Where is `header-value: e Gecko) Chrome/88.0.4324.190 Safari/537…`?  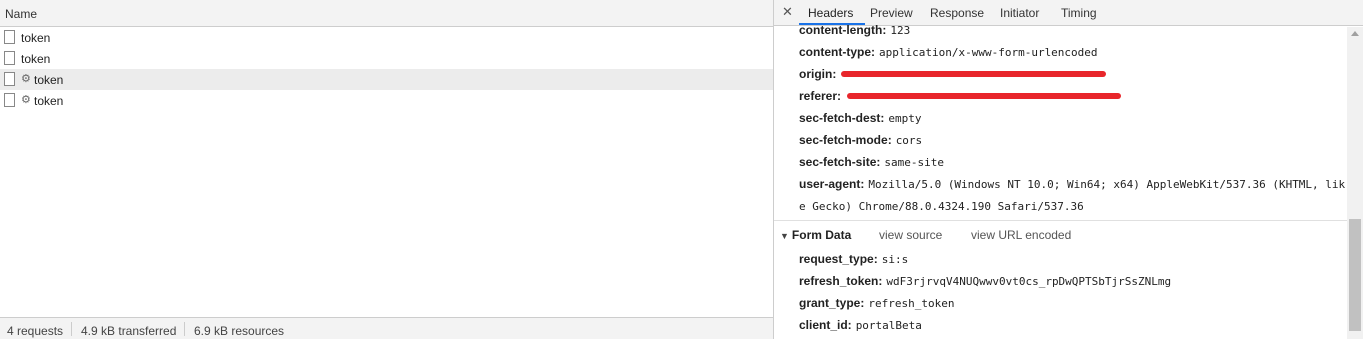
header-value: e Gecko) Chrome/88.0.4324.190 Safari/537… is located at coordinates (941, 206).